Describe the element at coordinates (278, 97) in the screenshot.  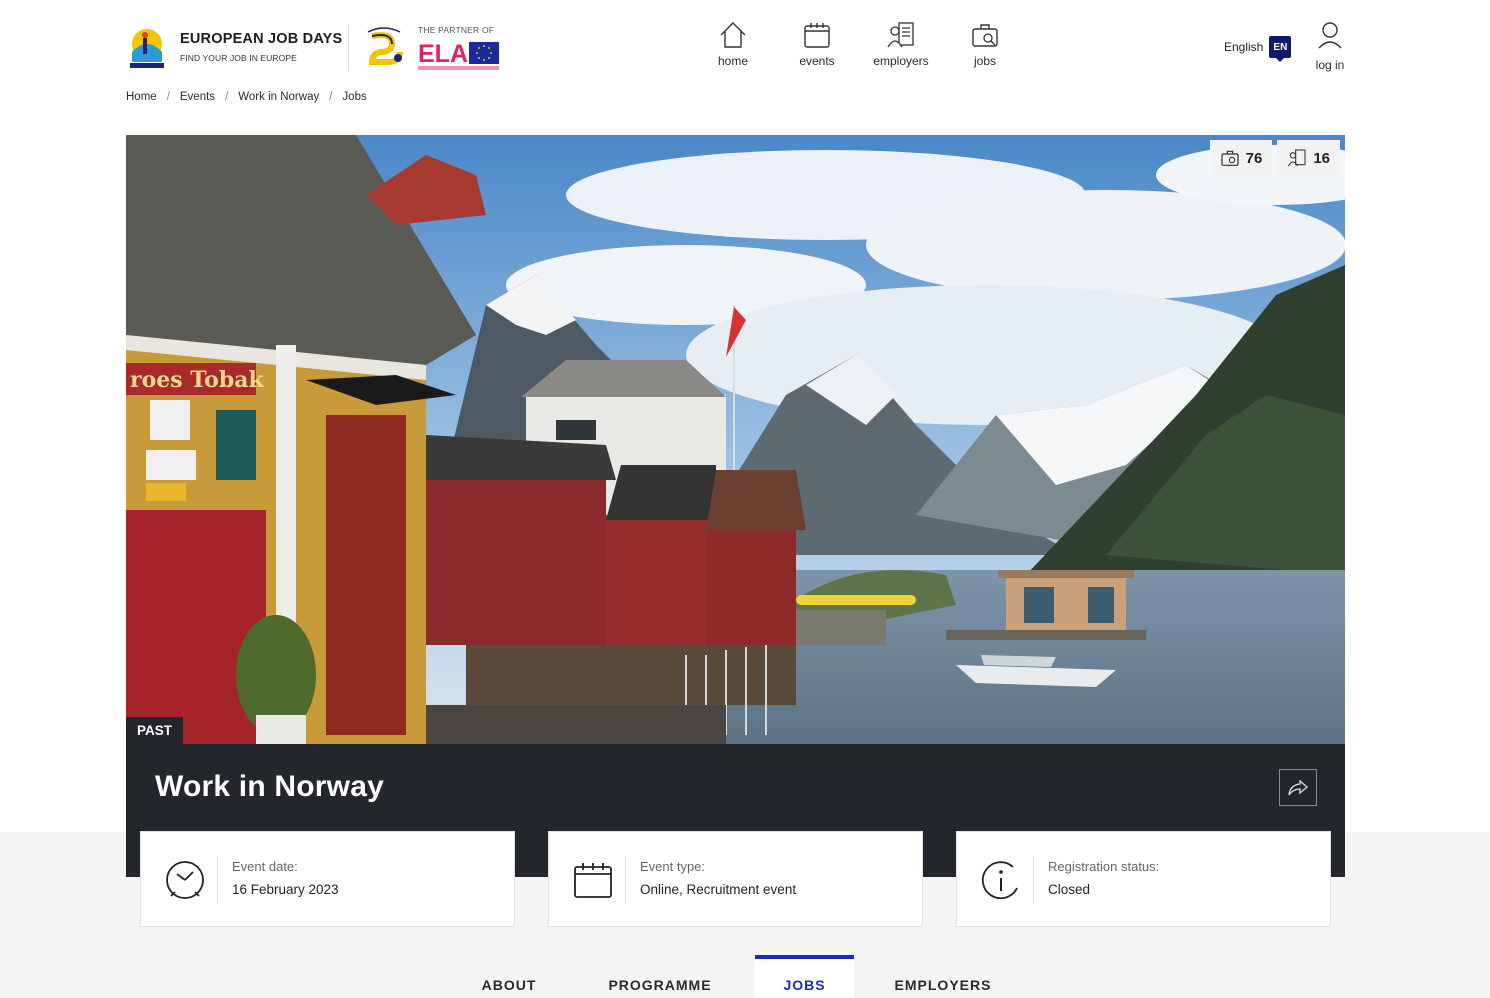
I see `breadcrumb-event: Work in Norway` at that location.